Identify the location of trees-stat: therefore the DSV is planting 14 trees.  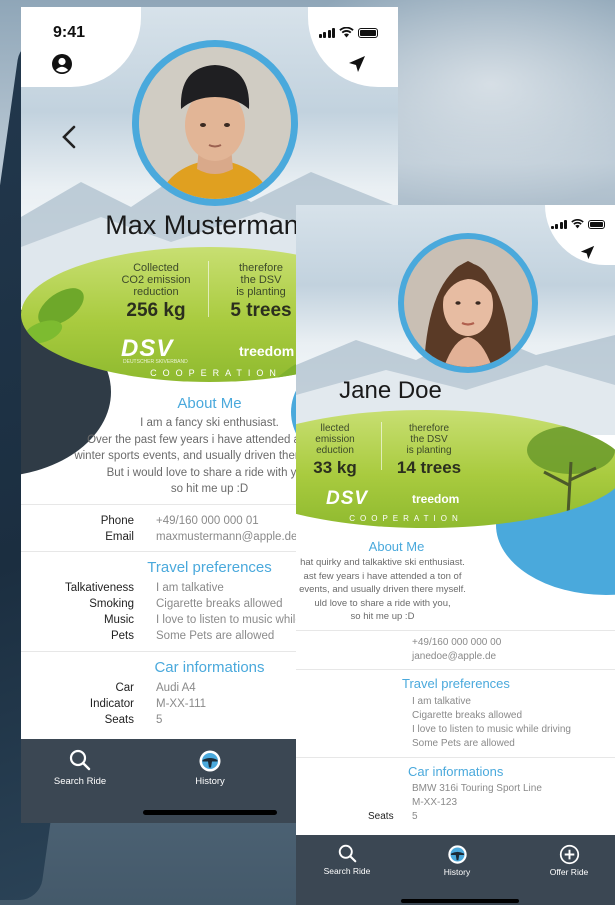
(429, 450).